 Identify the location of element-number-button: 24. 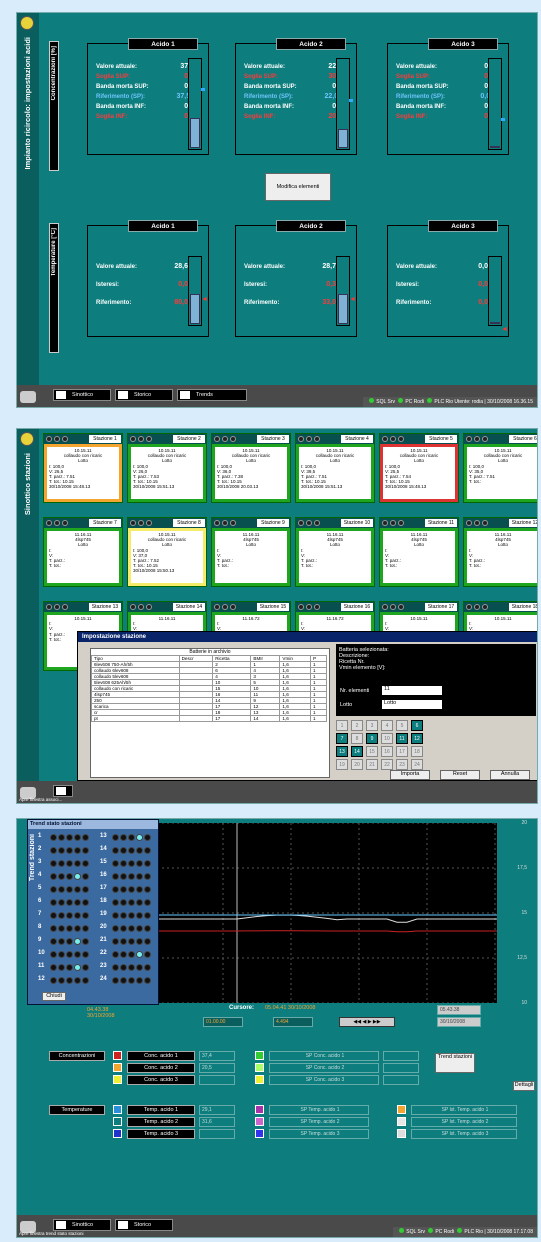
(417, 764).